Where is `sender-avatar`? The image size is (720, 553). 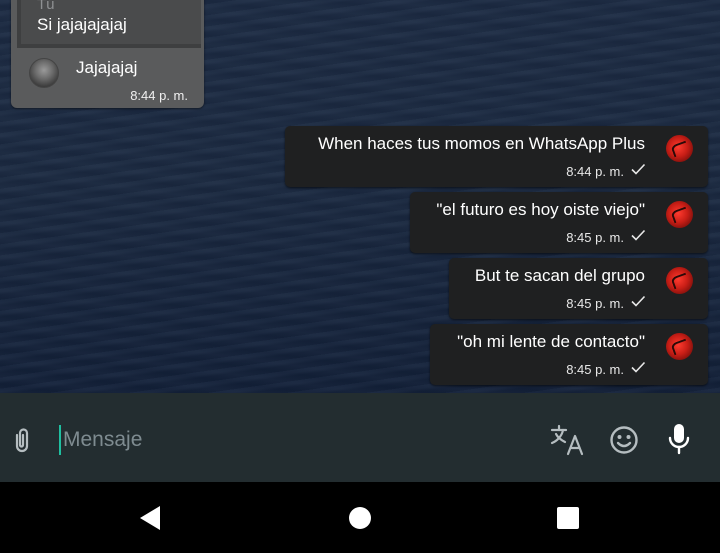
sender-avatar is located at coordinates (44, 73).